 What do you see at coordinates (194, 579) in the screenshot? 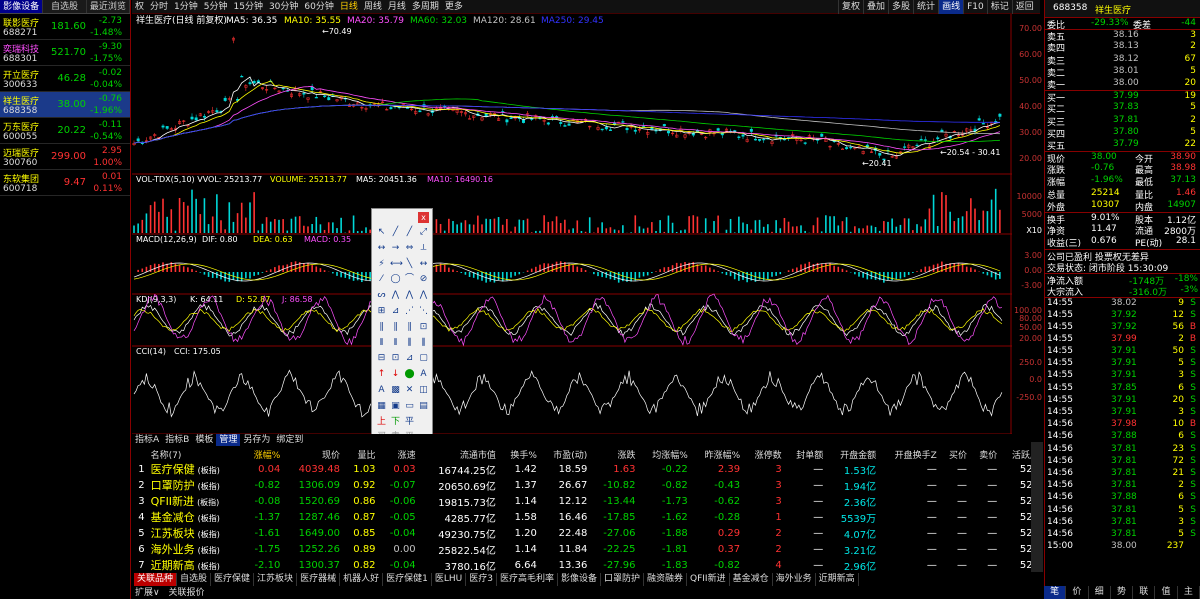
I see `block-tab: 自选股` at bounding box center [194, 579].